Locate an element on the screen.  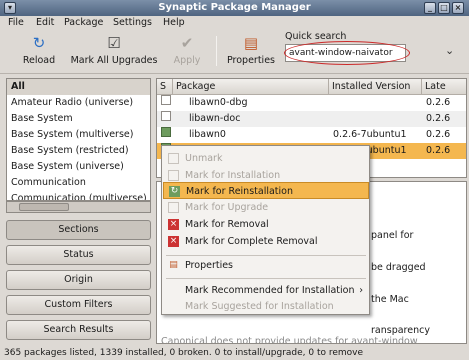
section-item: Base System is located at coordinates (78, 119).